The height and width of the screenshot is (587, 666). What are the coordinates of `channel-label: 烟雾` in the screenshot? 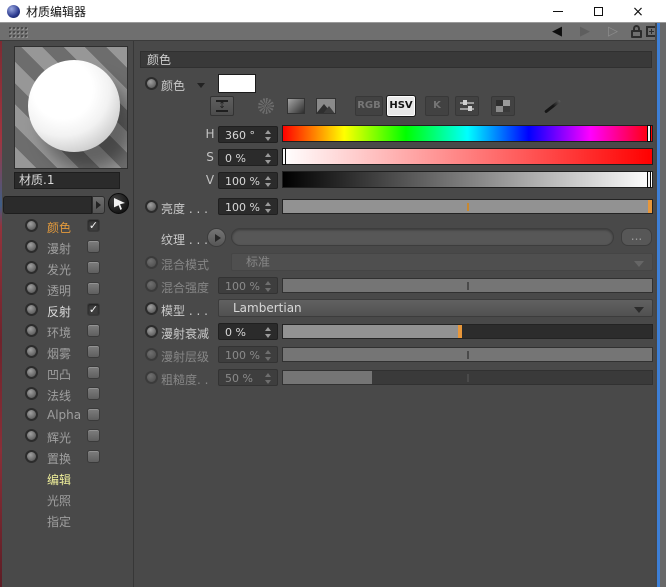 It's located at (59, 353).